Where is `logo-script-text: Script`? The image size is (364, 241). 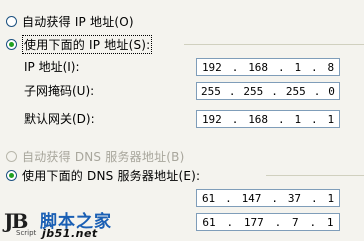
logo-script-text: Script is located at coordinates (26, 233).